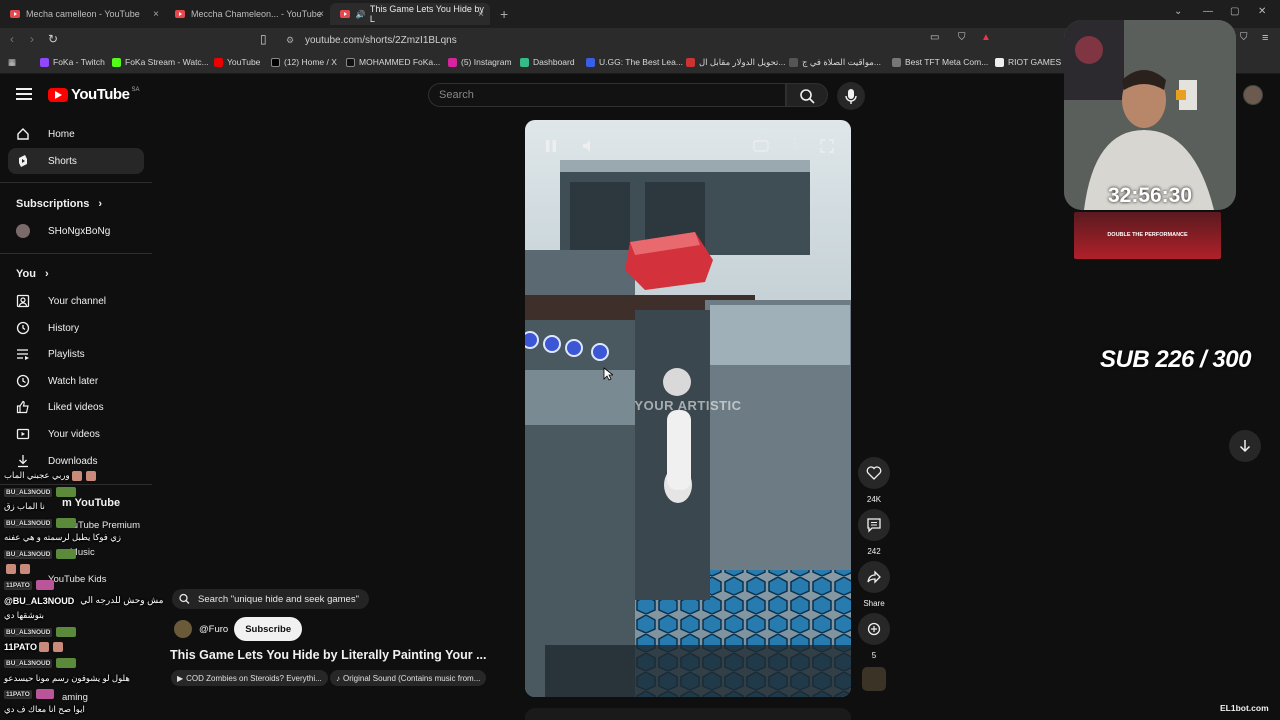  What do you see at coordinates (12, 39) in the screenshot?
I see `back-icon: ‹` at bounding box center [12, 39].